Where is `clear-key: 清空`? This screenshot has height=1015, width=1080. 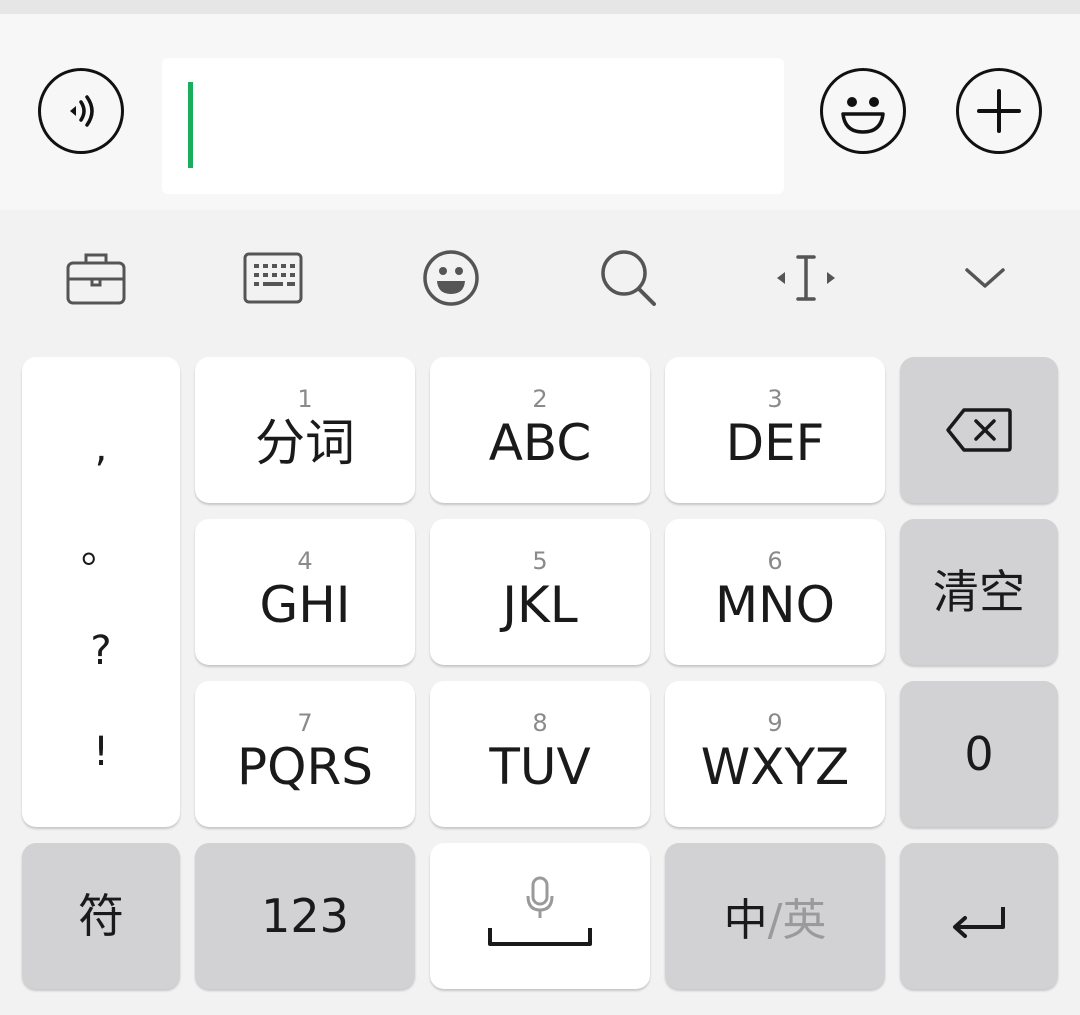 clear-key: 清空 is located at coordinates (979, 592).